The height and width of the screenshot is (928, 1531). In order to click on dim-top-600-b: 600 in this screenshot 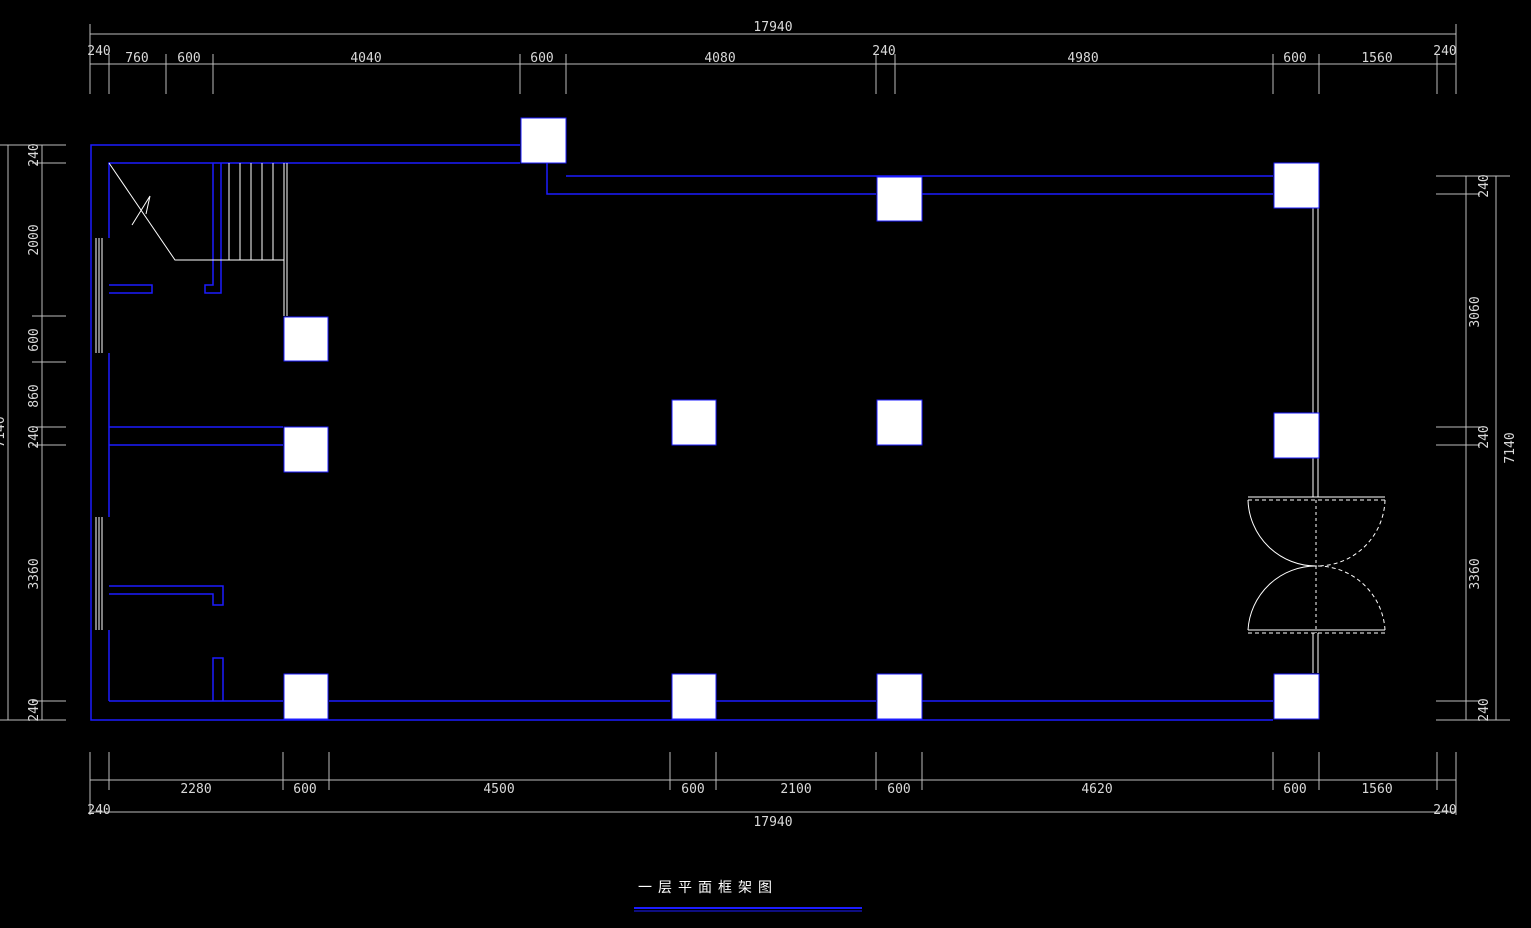, I will do `click(541, 58)`.